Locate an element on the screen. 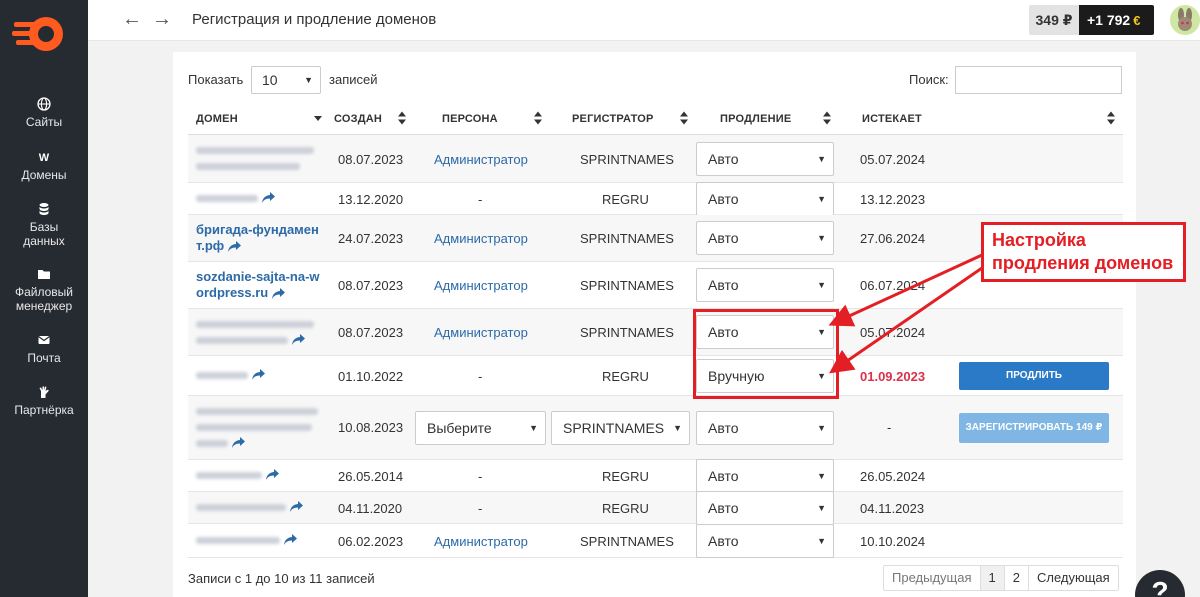 The width and height of the screenshot is (1200, 597). page-size-select: 10 ▼ is located at coordinates (286, 80).